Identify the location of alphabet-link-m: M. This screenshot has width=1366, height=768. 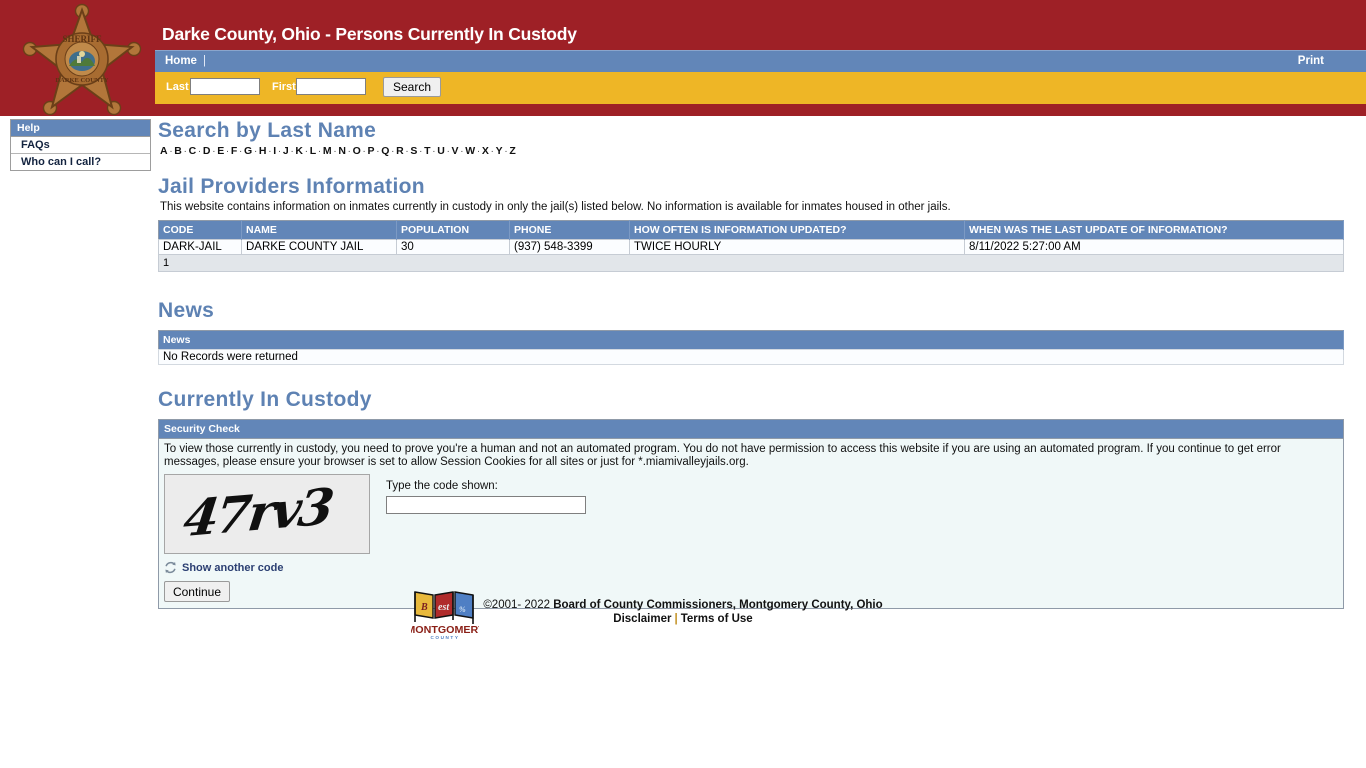
(327, 151).